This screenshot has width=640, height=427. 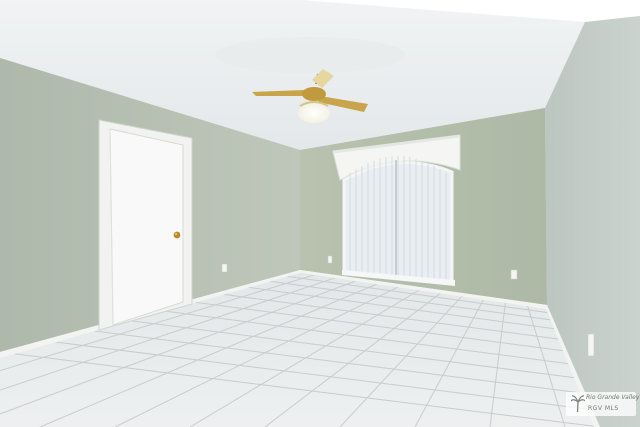 I want to click on door-knob-icon, so click(x=177, y=235).